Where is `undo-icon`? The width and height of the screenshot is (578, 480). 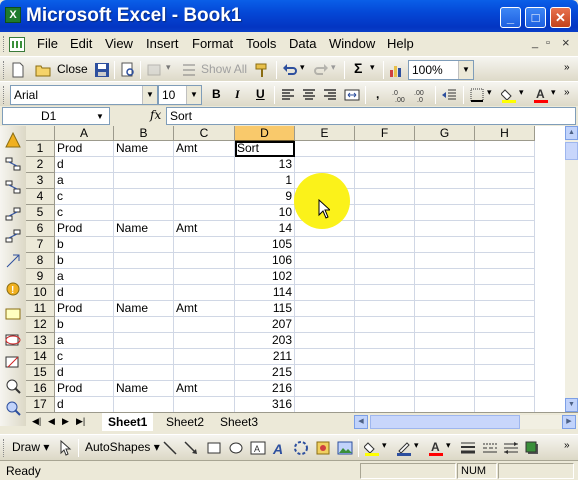 undo-icon is located at coordinates (290, 70).